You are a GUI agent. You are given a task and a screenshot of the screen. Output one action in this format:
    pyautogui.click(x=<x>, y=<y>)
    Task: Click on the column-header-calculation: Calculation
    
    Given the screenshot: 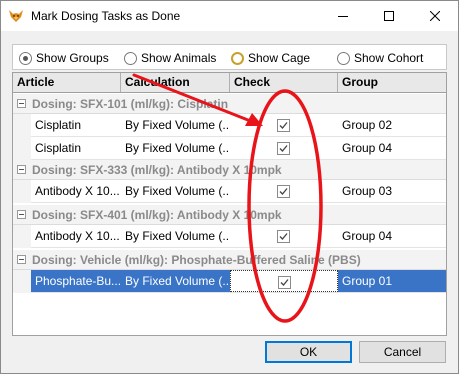 What is the action you would take?
    pyautogui.click(x=175, y=82)
    